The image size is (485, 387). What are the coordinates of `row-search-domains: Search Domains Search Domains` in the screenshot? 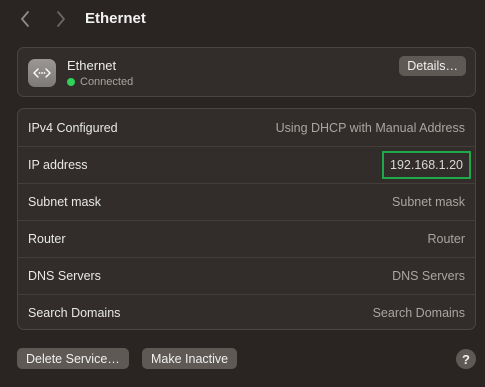 It's located at (246, 312).